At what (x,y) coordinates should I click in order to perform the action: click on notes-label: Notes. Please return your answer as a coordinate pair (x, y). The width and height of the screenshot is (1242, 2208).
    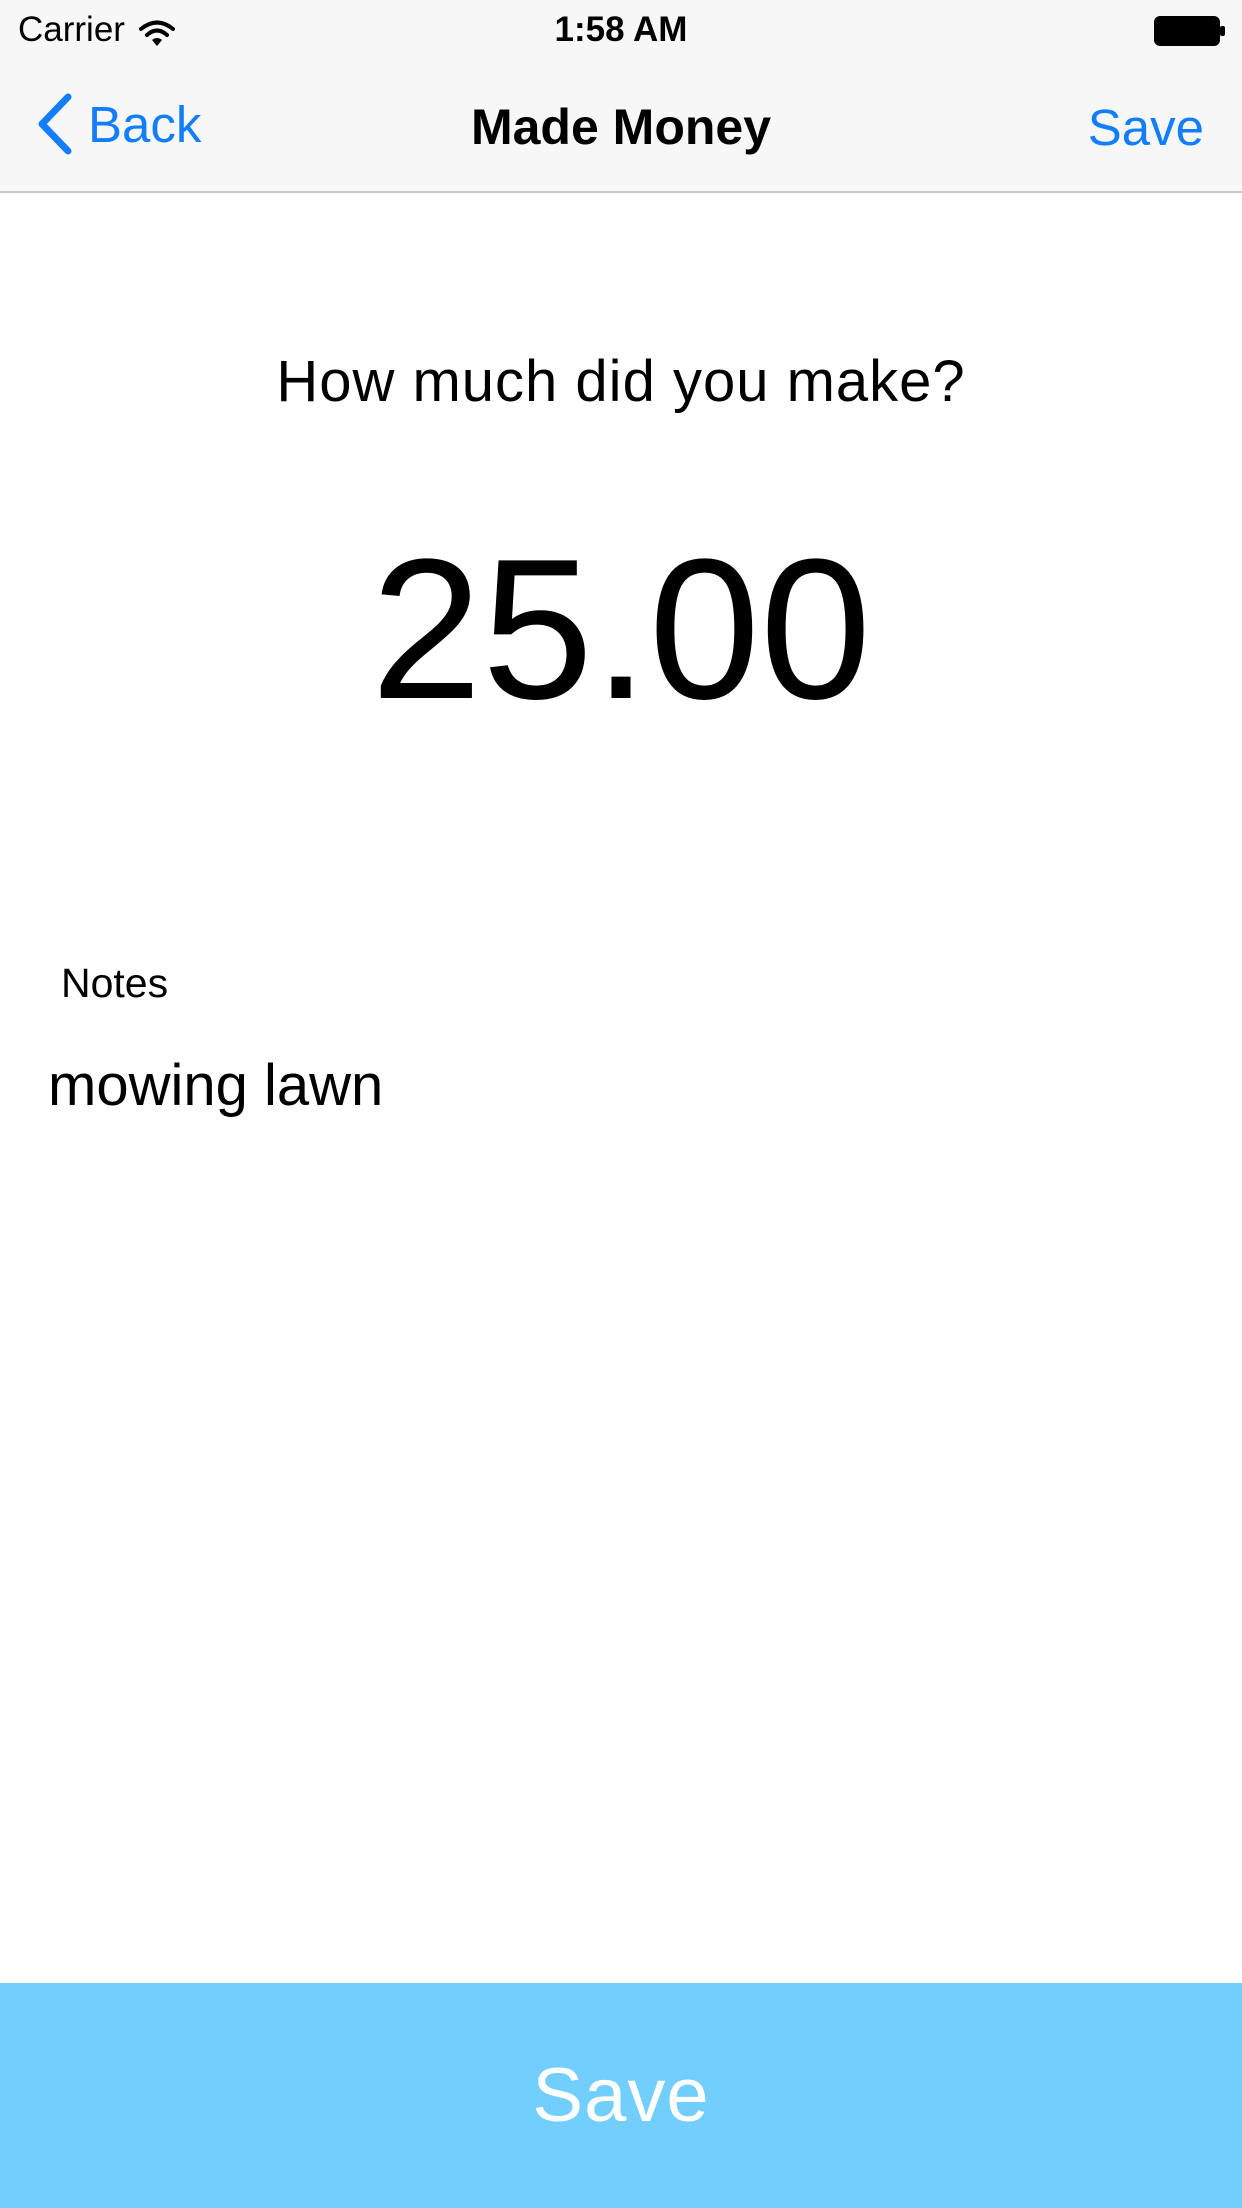
    Looking at the image, I should click on (115, 983).